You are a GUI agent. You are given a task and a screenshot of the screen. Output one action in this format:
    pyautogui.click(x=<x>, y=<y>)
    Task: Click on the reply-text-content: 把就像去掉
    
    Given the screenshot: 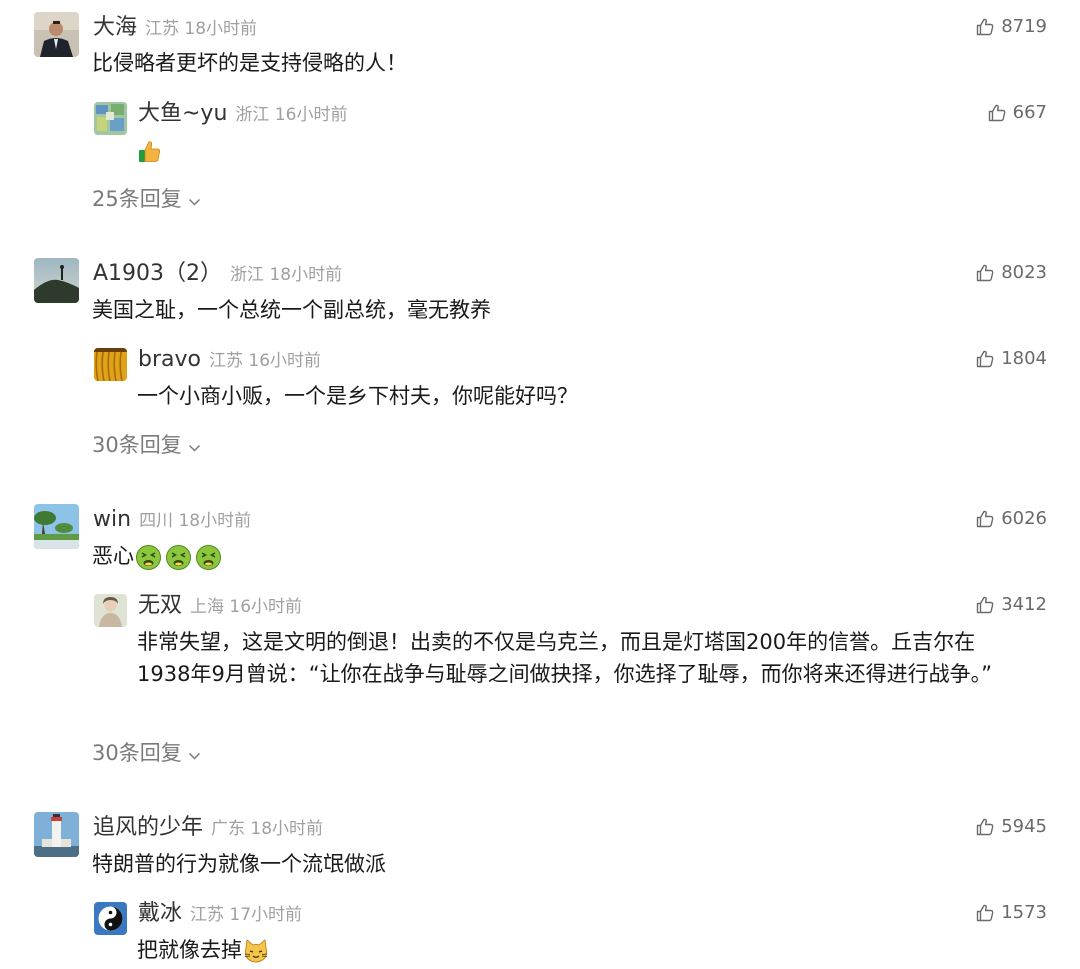 What is the action you would take?
    pyautogui.click(x=189, y=950)
    